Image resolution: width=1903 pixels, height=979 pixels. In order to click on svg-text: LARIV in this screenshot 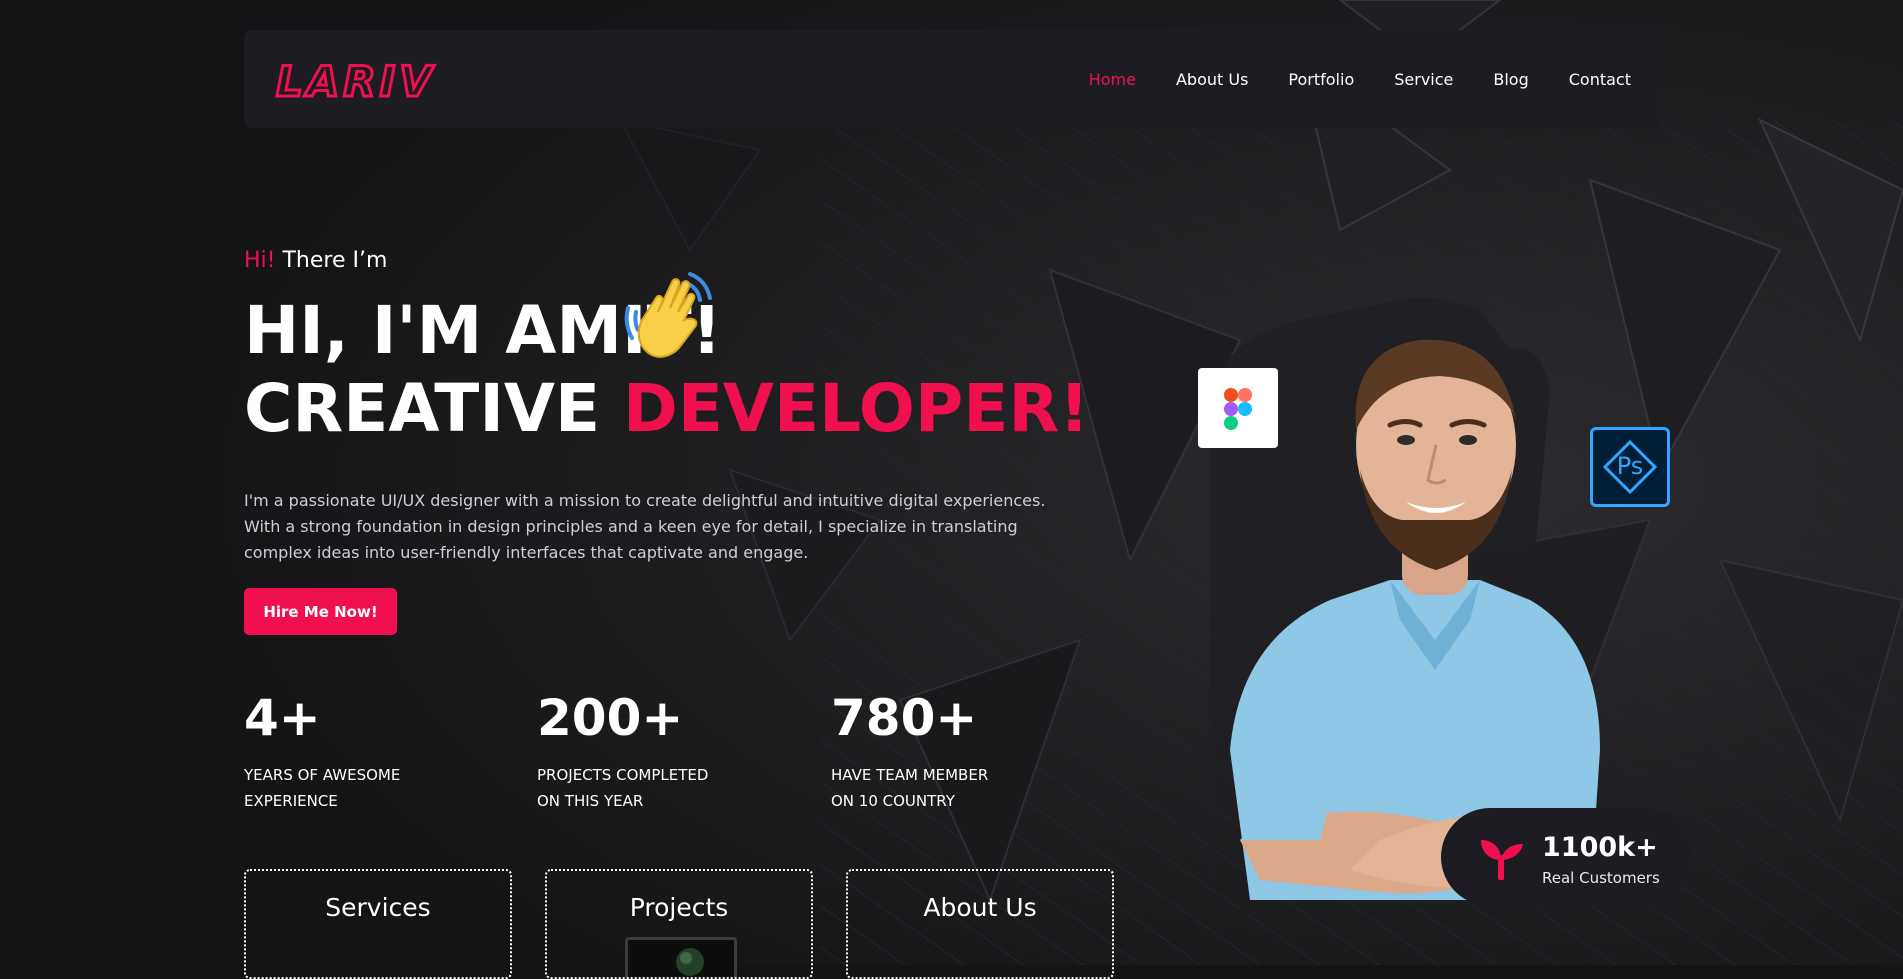, I will do `click(356, 80)`.